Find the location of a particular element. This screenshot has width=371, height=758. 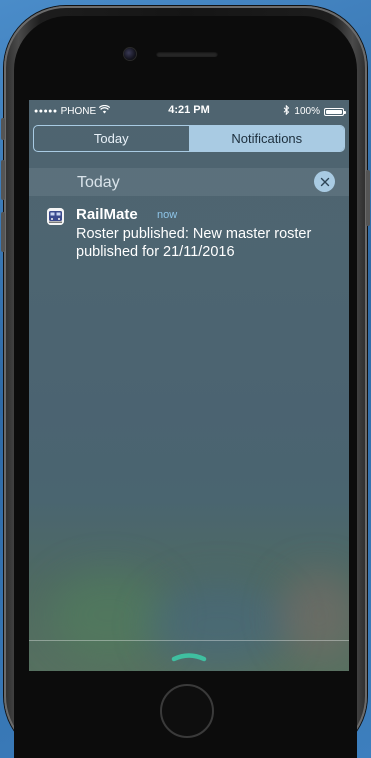

train-app-icon is located at coordinates (55, 216).